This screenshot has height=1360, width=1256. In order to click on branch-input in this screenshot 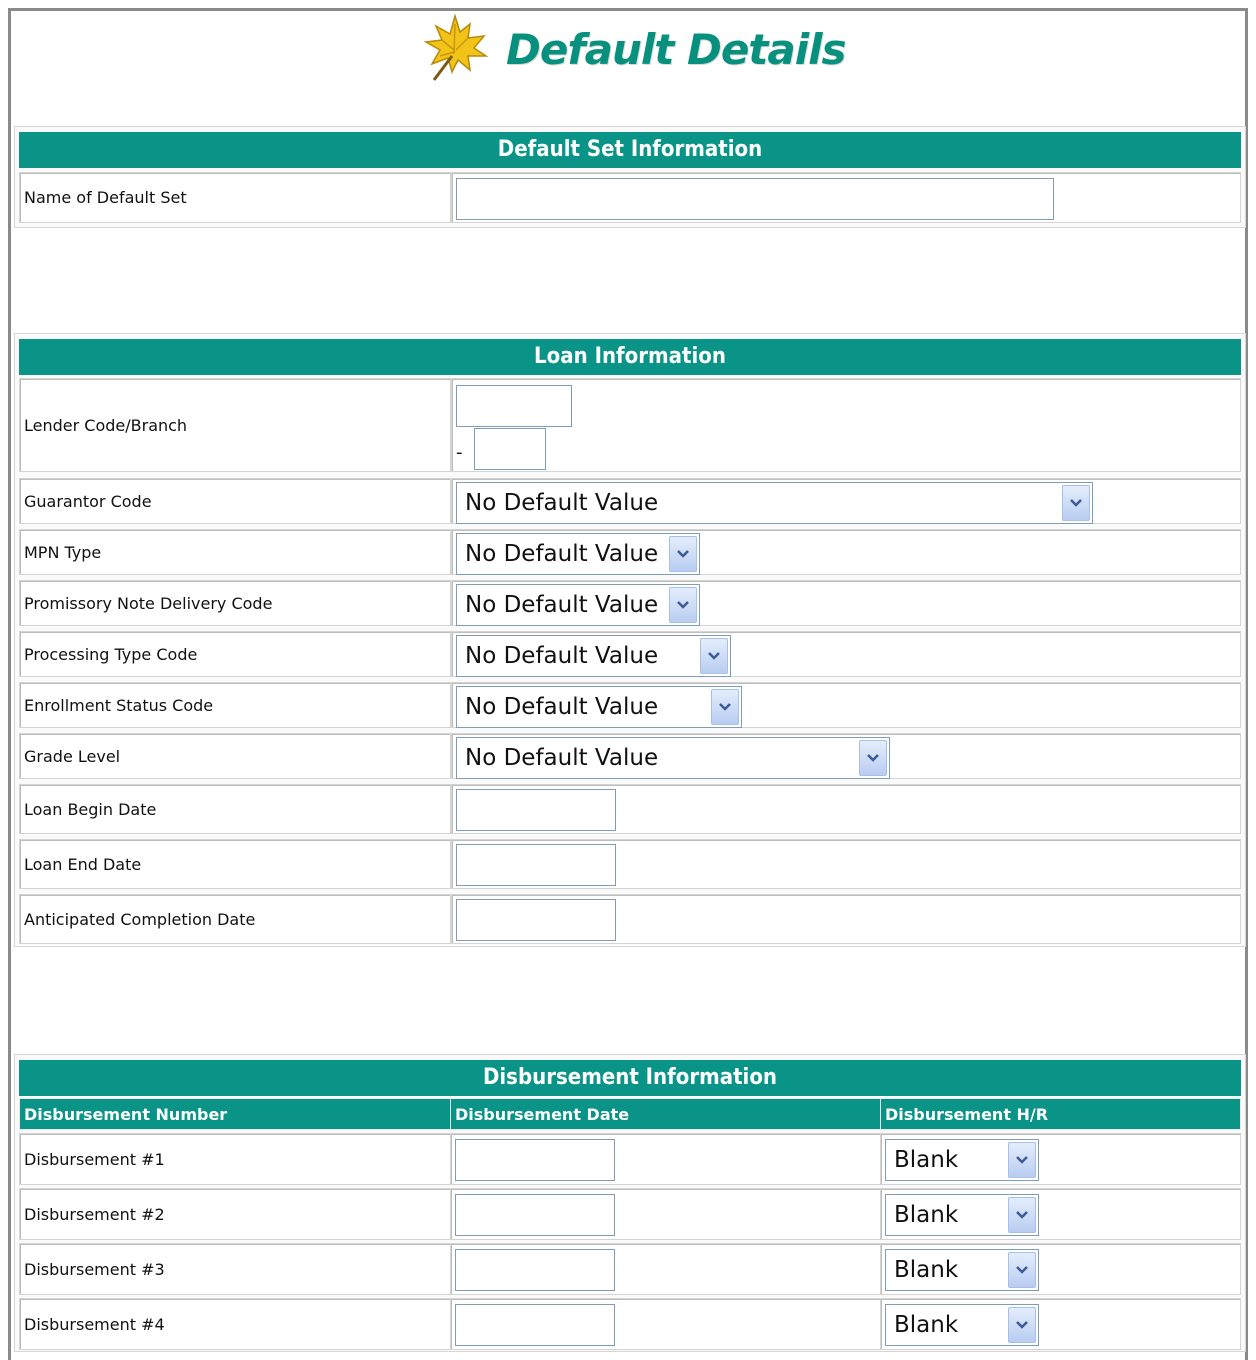, I will do `click(510, 449)`.